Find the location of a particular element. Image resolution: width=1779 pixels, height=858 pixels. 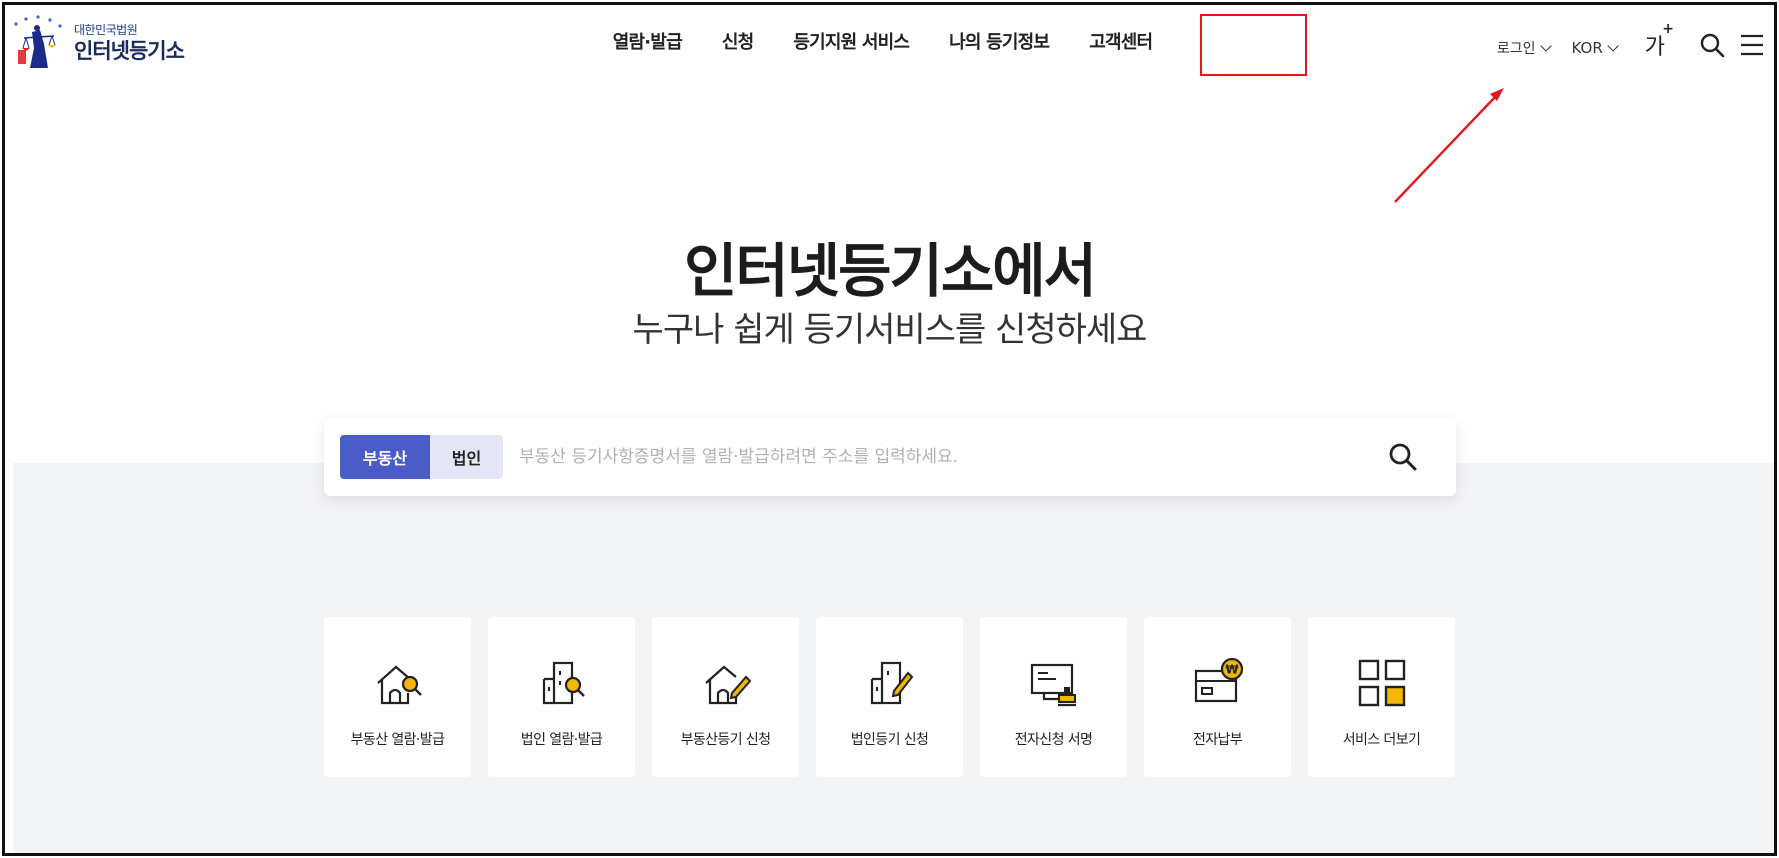

search-button is located at coordinates (1712, 45).